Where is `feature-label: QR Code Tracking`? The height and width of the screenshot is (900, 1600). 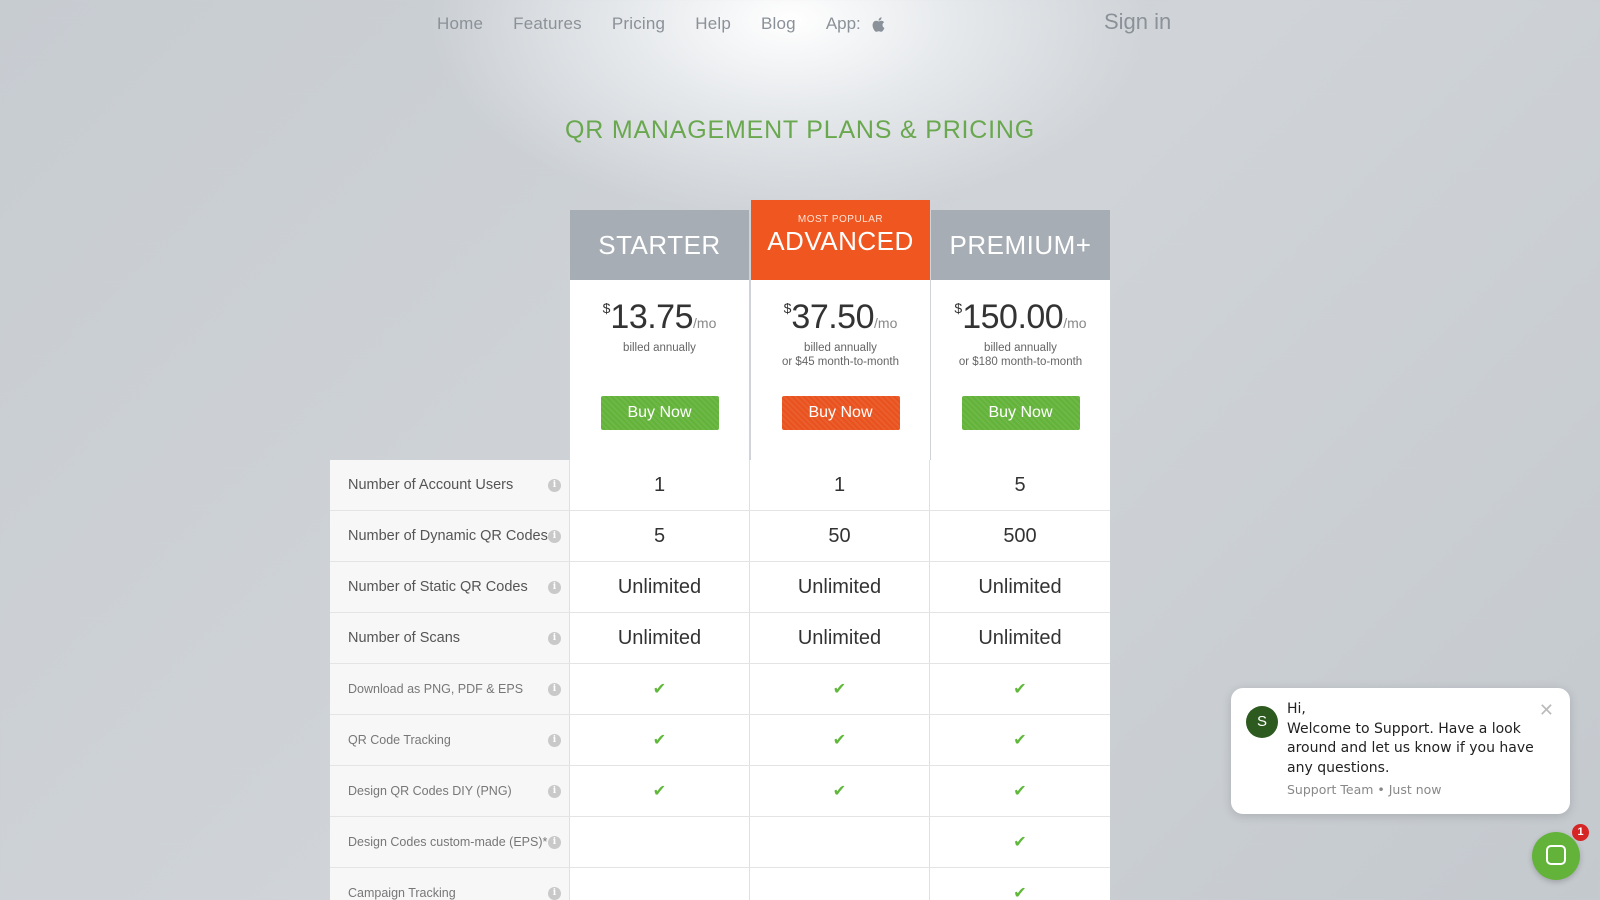
feature-label: QR Code Tracking is located at coordinates (399, 740).